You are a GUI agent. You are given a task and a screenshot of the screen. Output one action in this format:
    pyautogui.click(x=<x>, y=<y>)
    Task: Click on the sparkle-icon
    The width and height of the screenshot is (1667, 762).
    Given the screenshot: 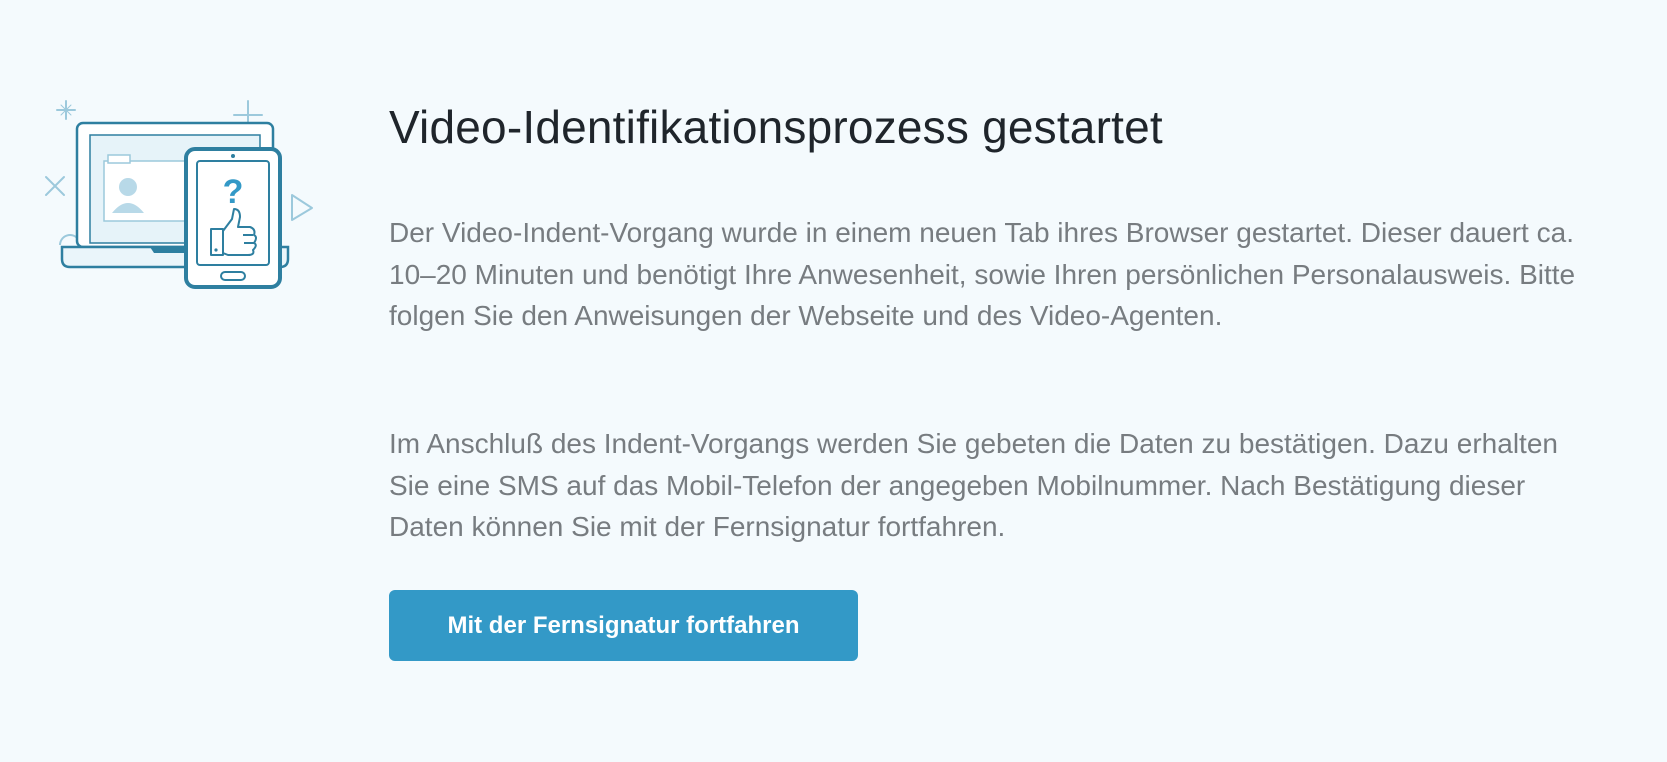 What is the action you would take?
    pyautogui.click(x=66, y=110)
    